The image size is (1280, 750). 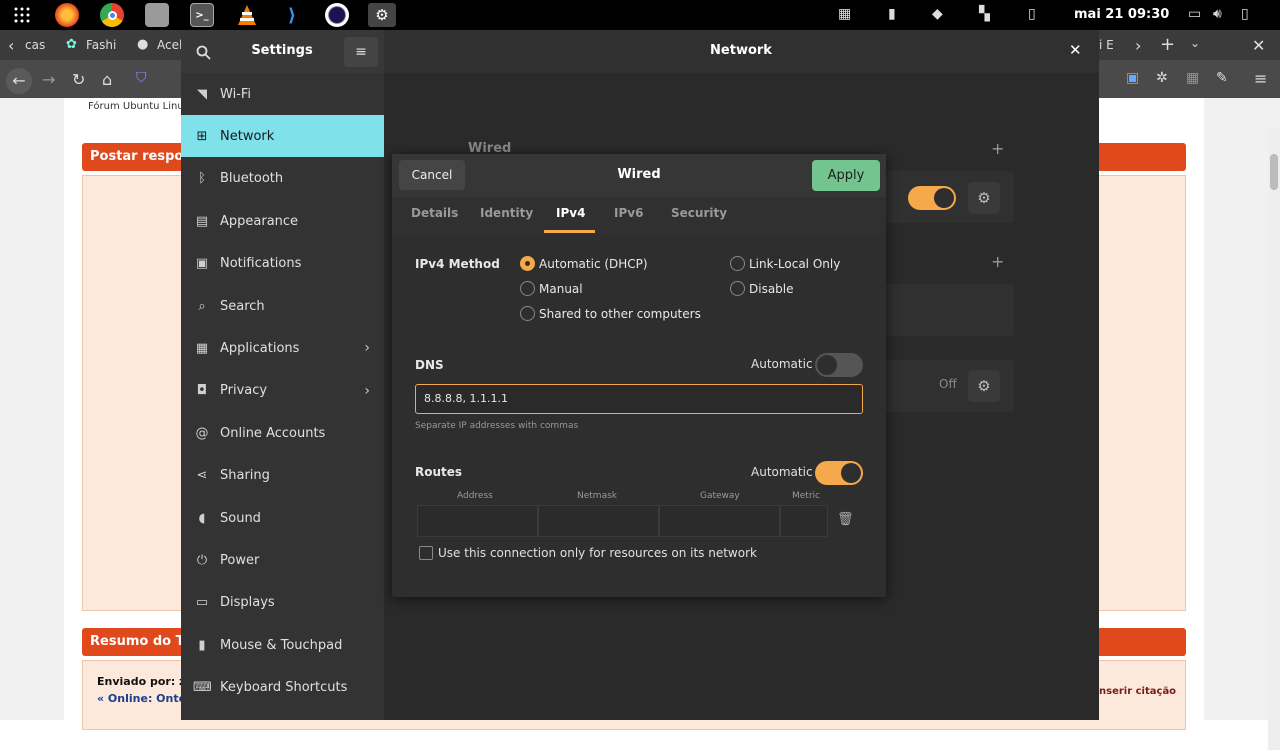 I want to click on react-icon: ✲, so click(x=1162, y=78).